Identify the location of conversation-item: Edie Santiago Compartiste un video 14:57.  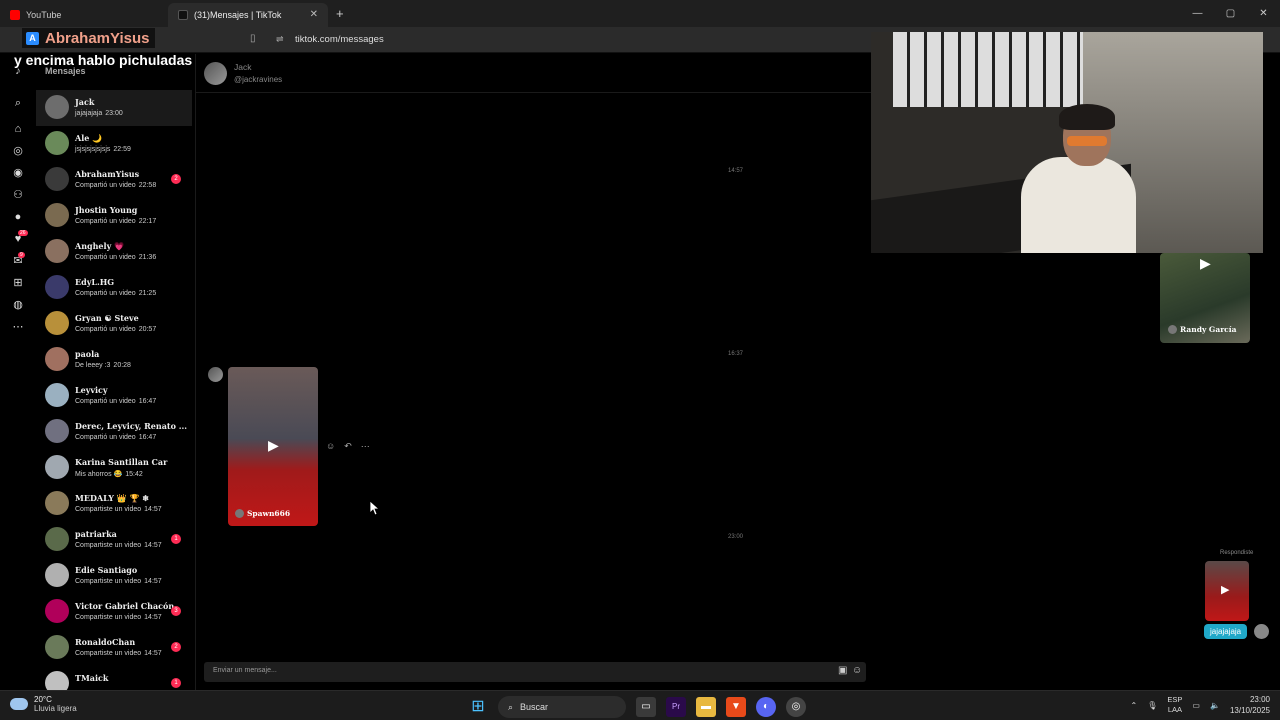
(114, 576).